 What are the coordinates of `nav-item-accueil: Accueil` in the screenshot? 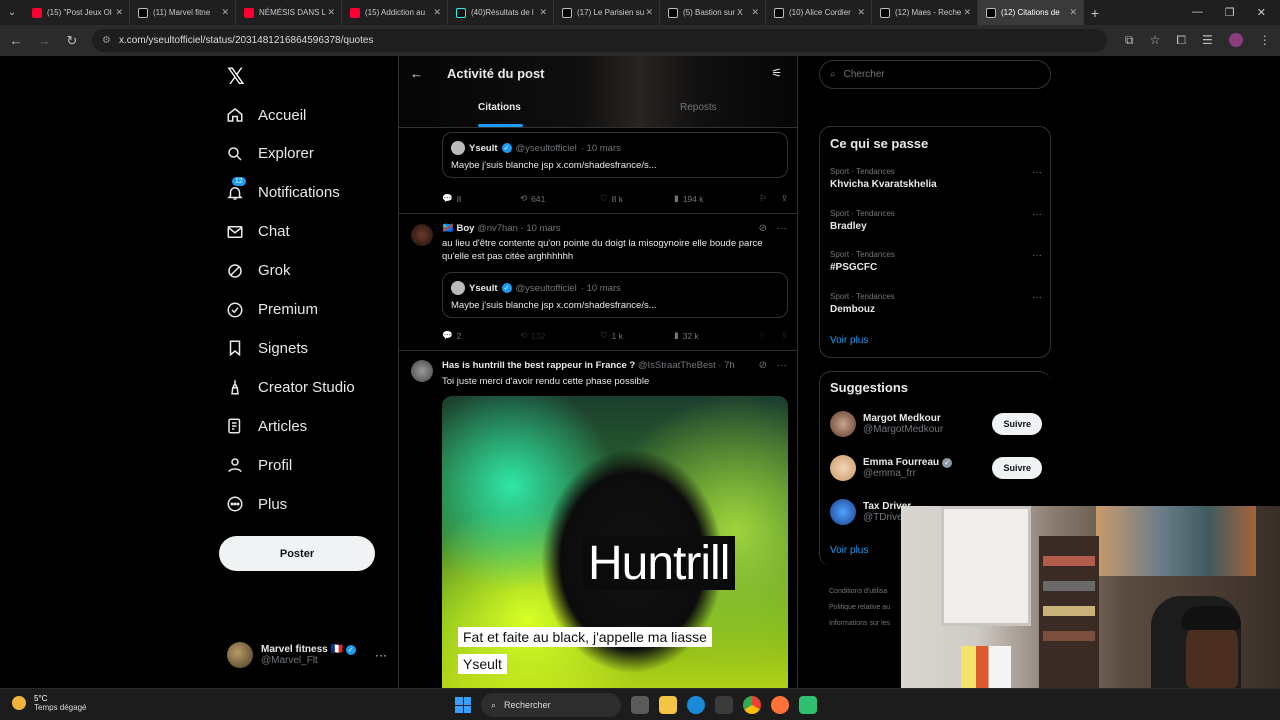 It's located at (266, 115).